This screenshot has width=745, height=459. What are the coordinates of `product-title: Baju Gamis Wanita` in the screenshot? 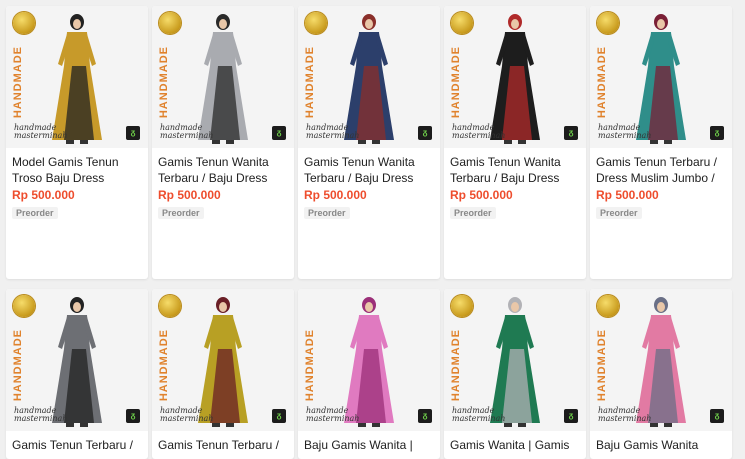 It's located at (661, 448).